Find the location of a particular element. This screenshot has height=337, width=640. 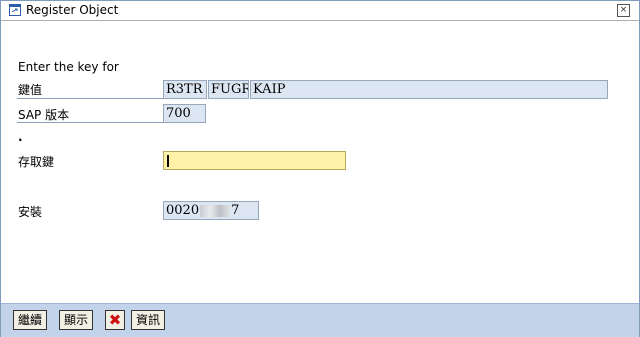

sap-version-field: 700 is located at coordinates (184, 113).